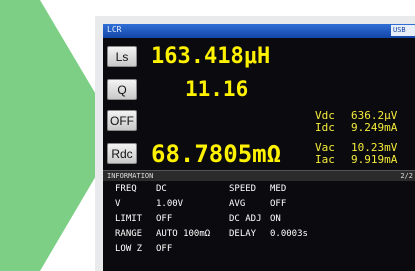 This screenshot has height=271, width=415. Describe the element at coordinates (122, 120) in the screenshot. I see `param-off-button: OFF` at that location.